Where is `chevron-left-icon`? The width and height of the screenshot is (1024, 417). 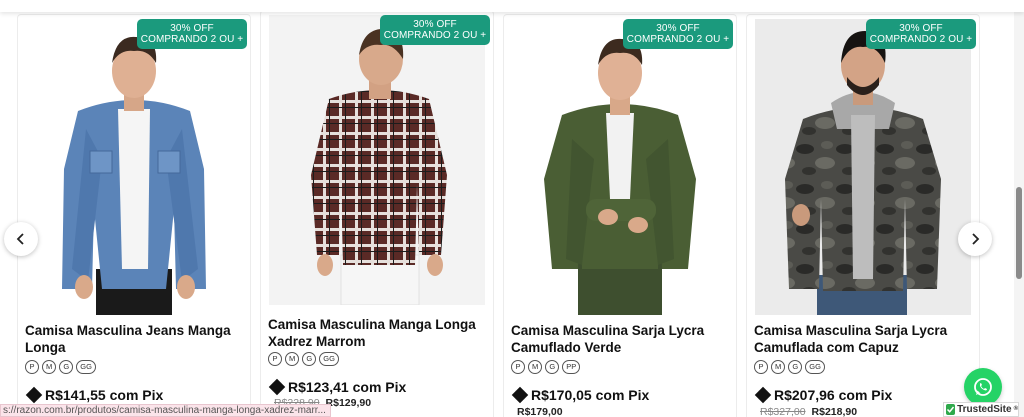
chevron-left-icon is located at coordinates (20, 239).